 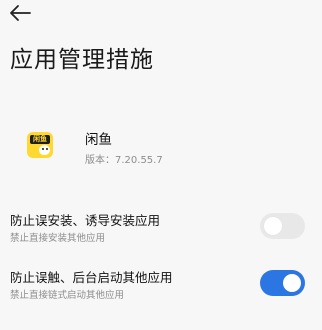 What do you see at coordinates (58, 238) in the screenshot?
I see `setting-prevent-install-desc: 禁止直接安装其他应用` at bounding box center [58, 238].